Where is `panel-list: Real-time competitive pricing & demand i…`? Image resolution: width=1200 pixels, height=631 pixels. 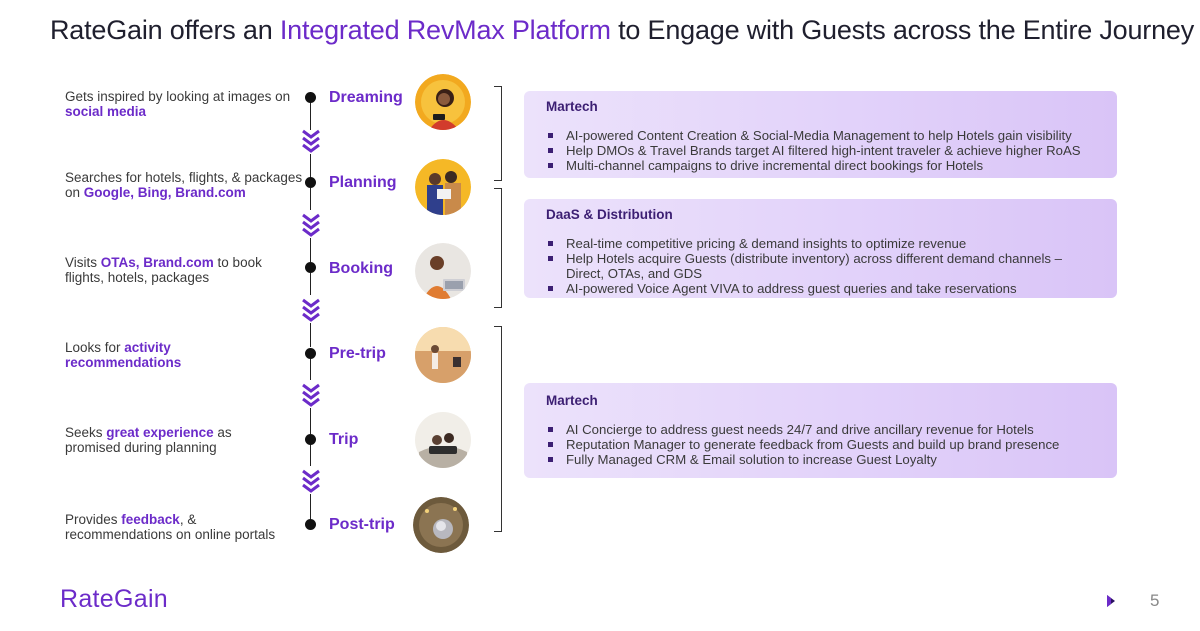
panel-list: Real-time competitive pricing & demand i… is located at coordinates (820, 266).